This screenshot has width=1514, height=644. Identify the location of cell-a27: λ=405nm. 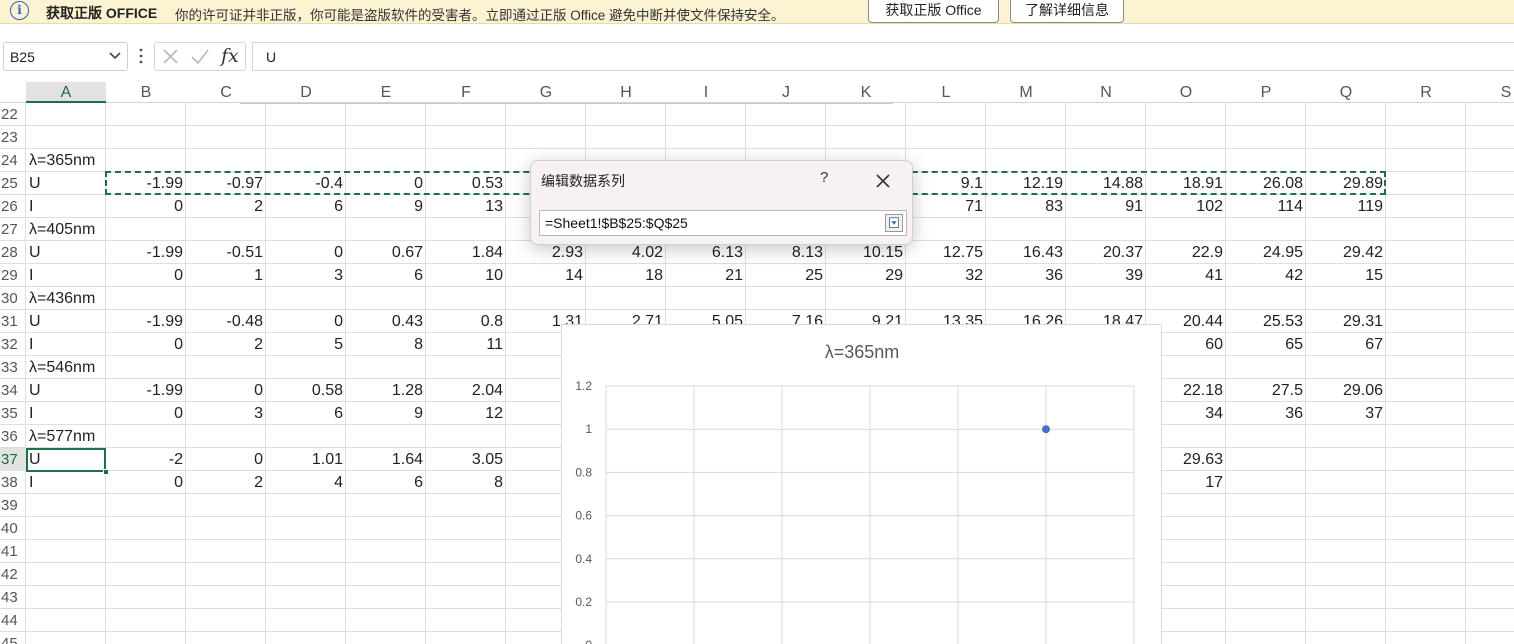
(106, 229).